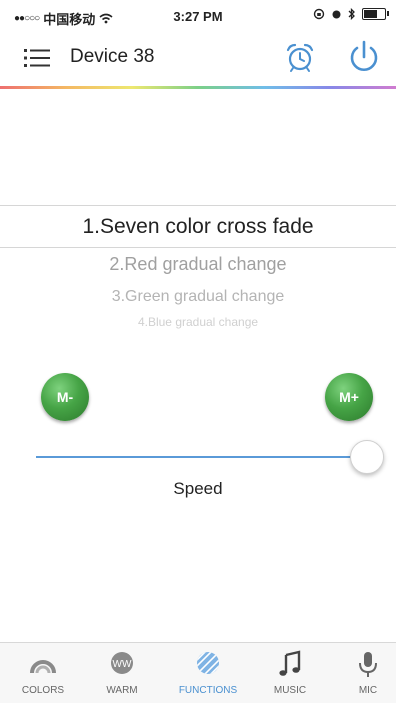 The width and height of the screenshot is (396, 703). Describe the element at coordinates (208, 663) in the screenshot. I see `striped-circle-icon` at that location.